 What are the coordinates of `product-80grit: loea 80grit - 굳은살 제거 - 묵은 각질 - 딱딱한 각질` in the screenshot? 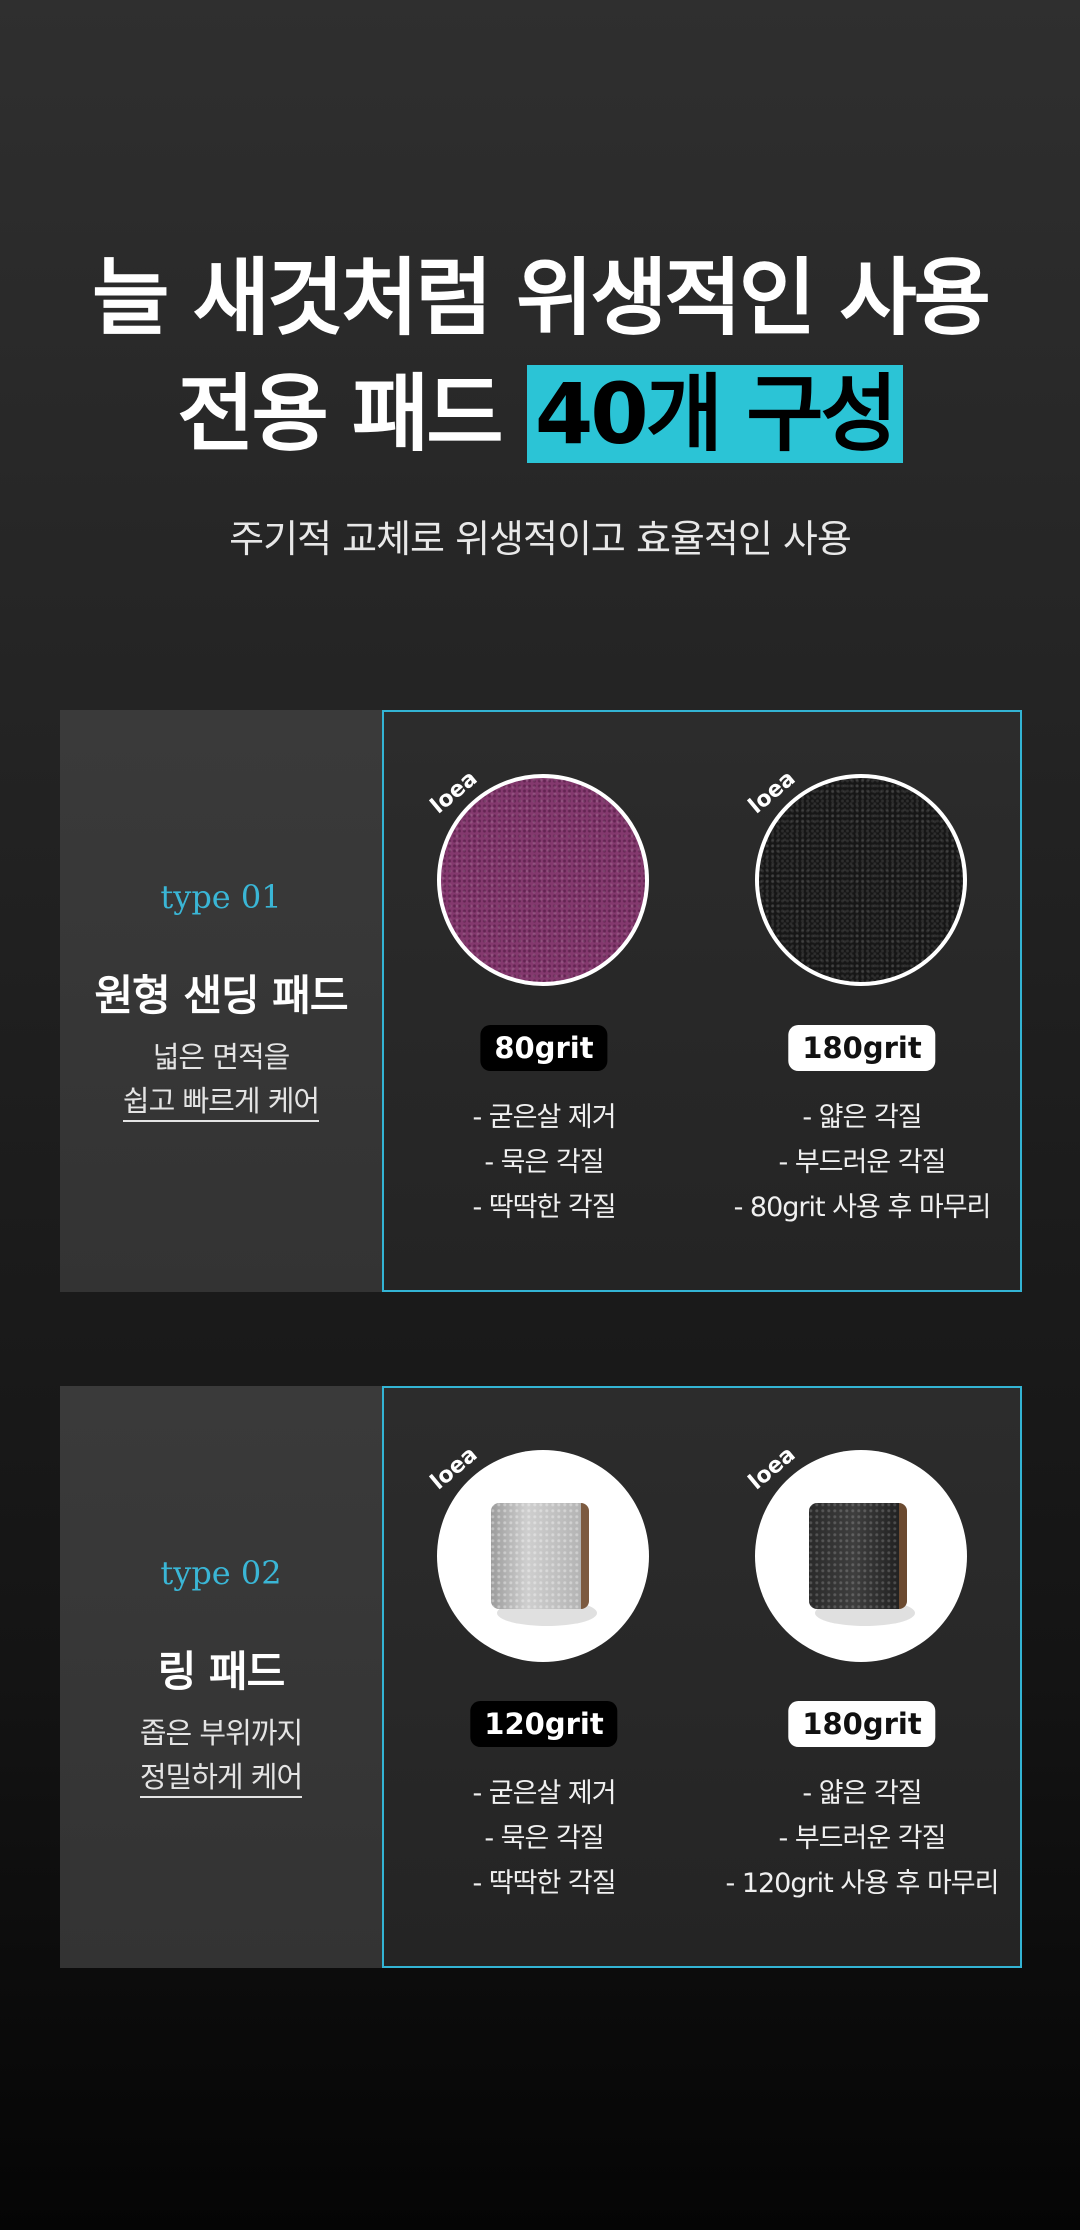 It's located at (544, 1003).